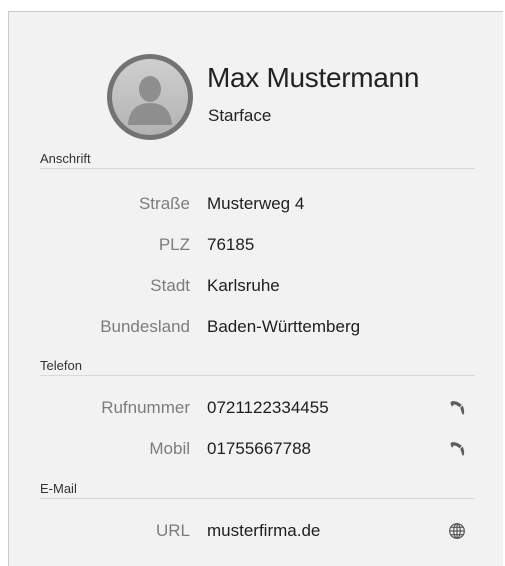  I want to click on contact-company: Starface, so click(240, 115).